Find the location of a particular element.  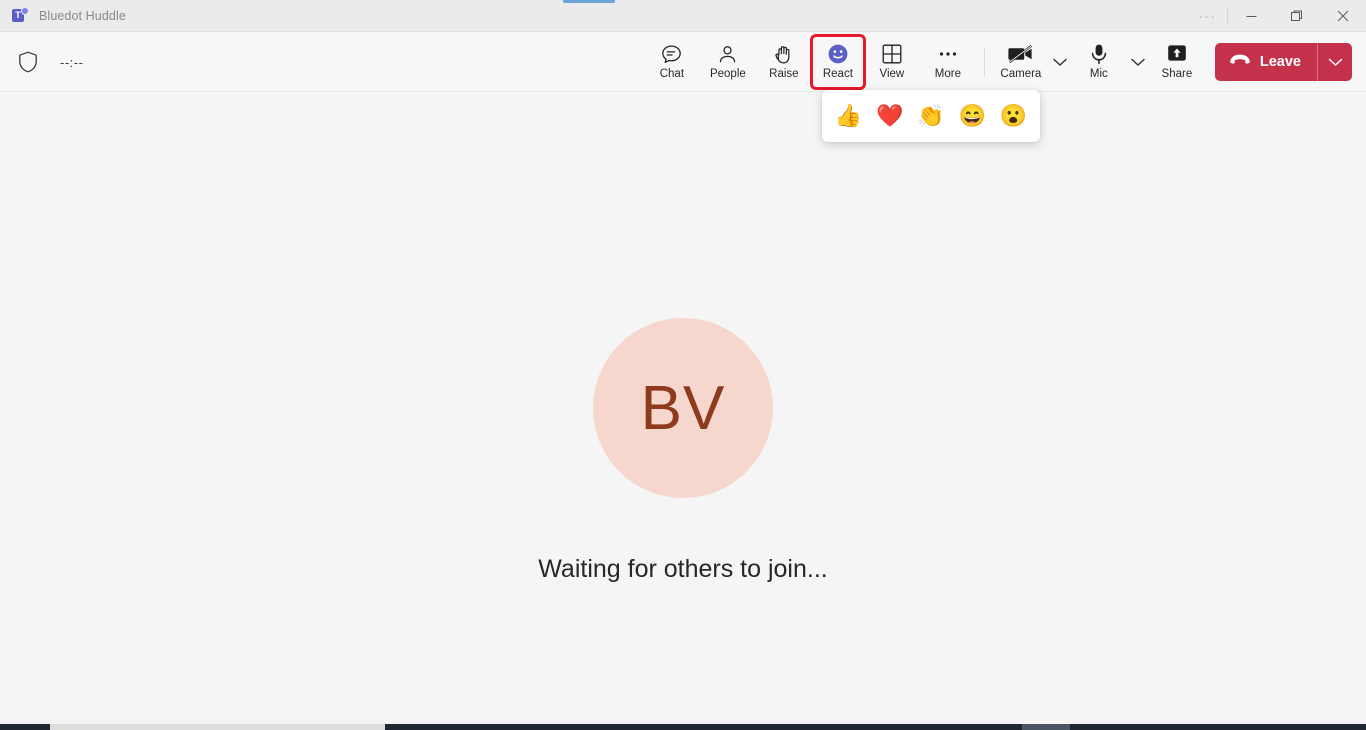

window-more-button: ··· is located at coordinates (1207, 16).